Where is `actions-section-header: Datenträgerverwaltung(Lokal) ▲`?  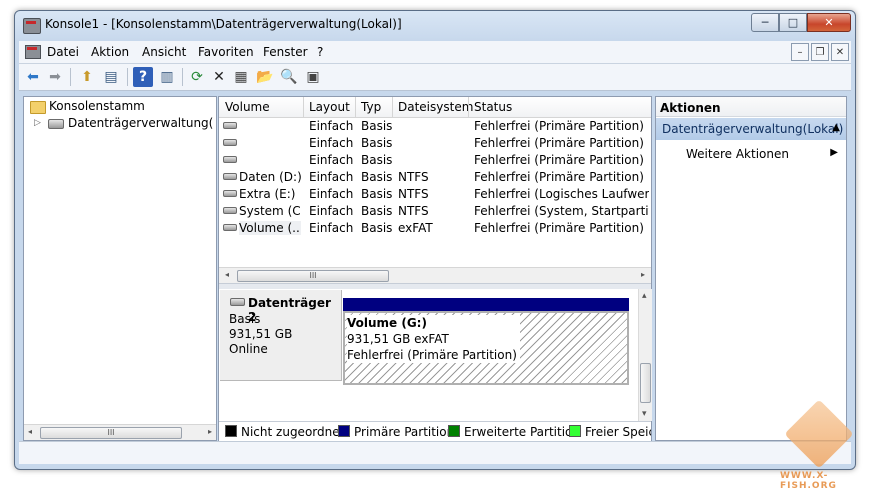 actions-section-header: Datenträgerverwaltung(Lokal) ▲ is located at coordinates (751, 129).